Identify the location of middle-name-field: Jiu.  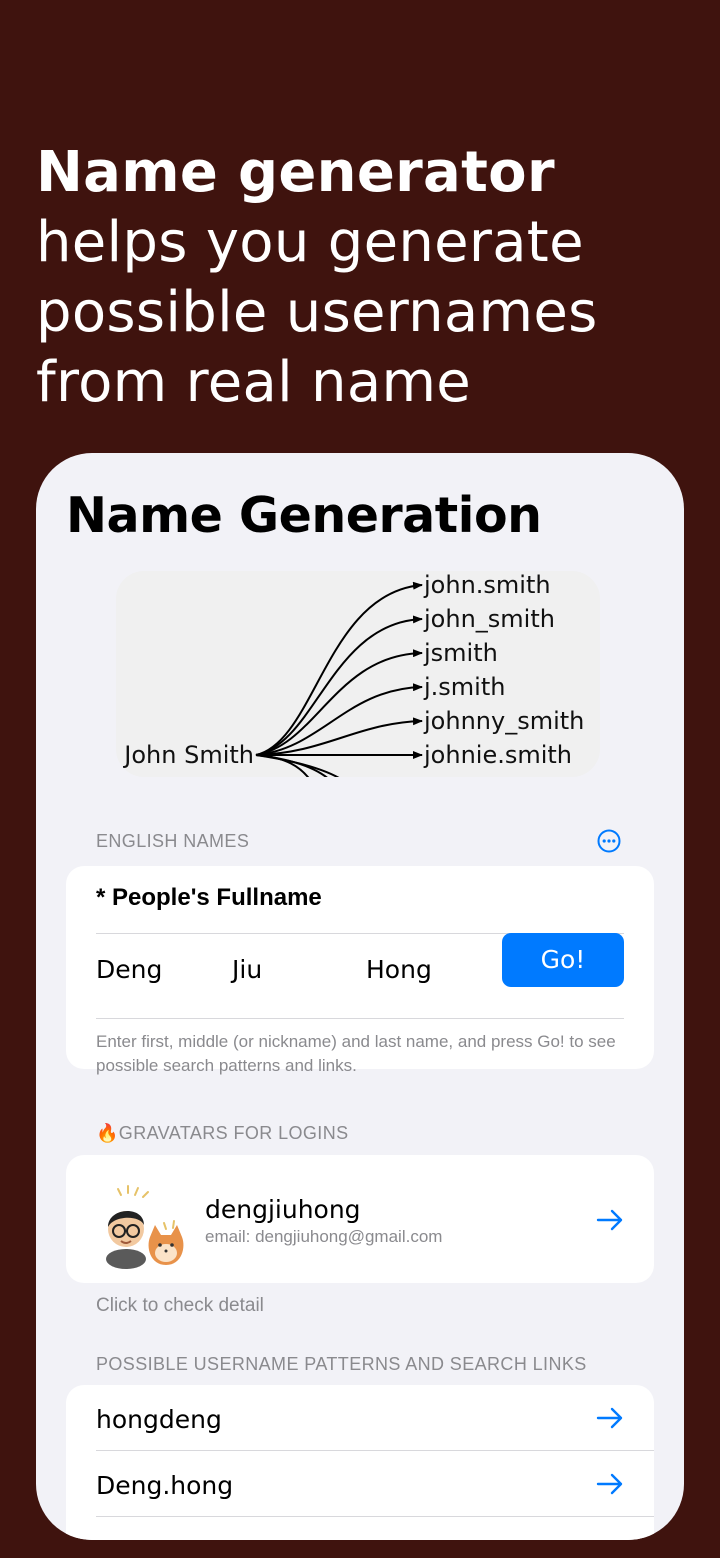
(247, 970).